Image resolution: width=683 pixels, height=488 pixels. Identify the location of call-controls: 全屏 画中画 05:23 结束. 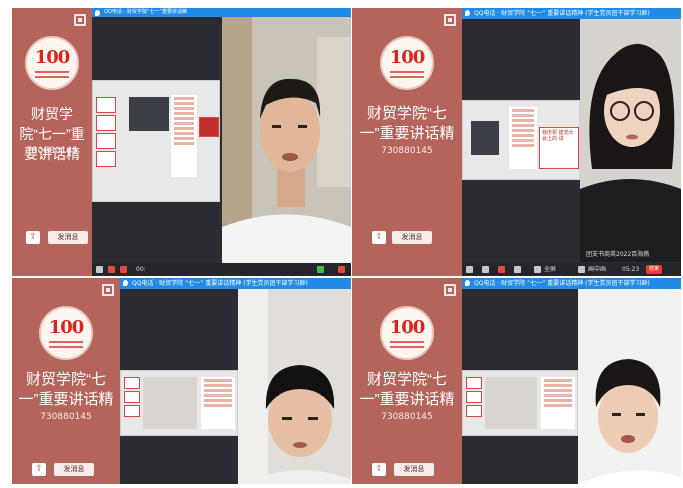
(571, 269).